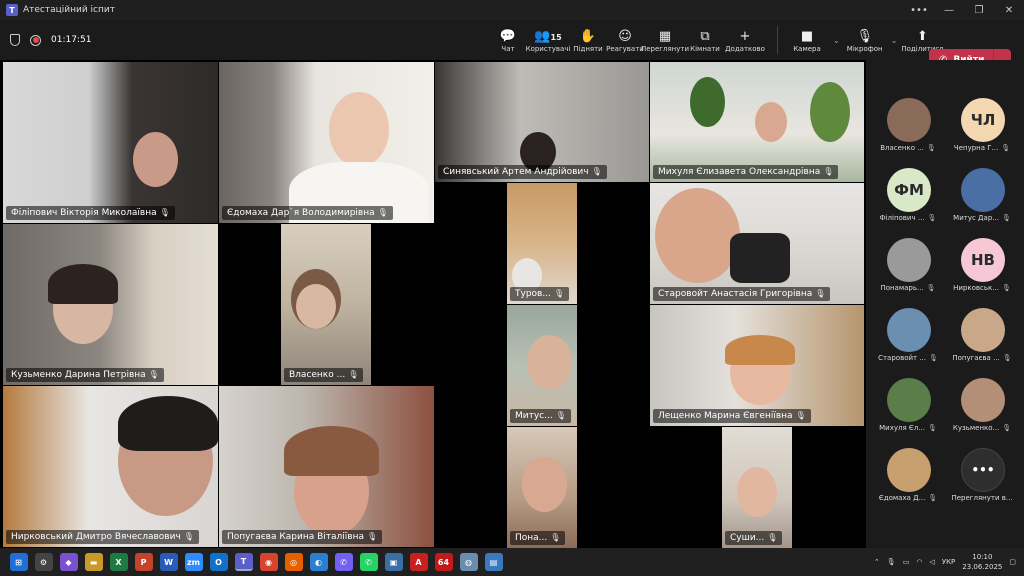 This screenshot has width=1024, height=576. Describe the element at coordinates (745, 36) in the screenshot. I see `plus-icon: +` at that location.